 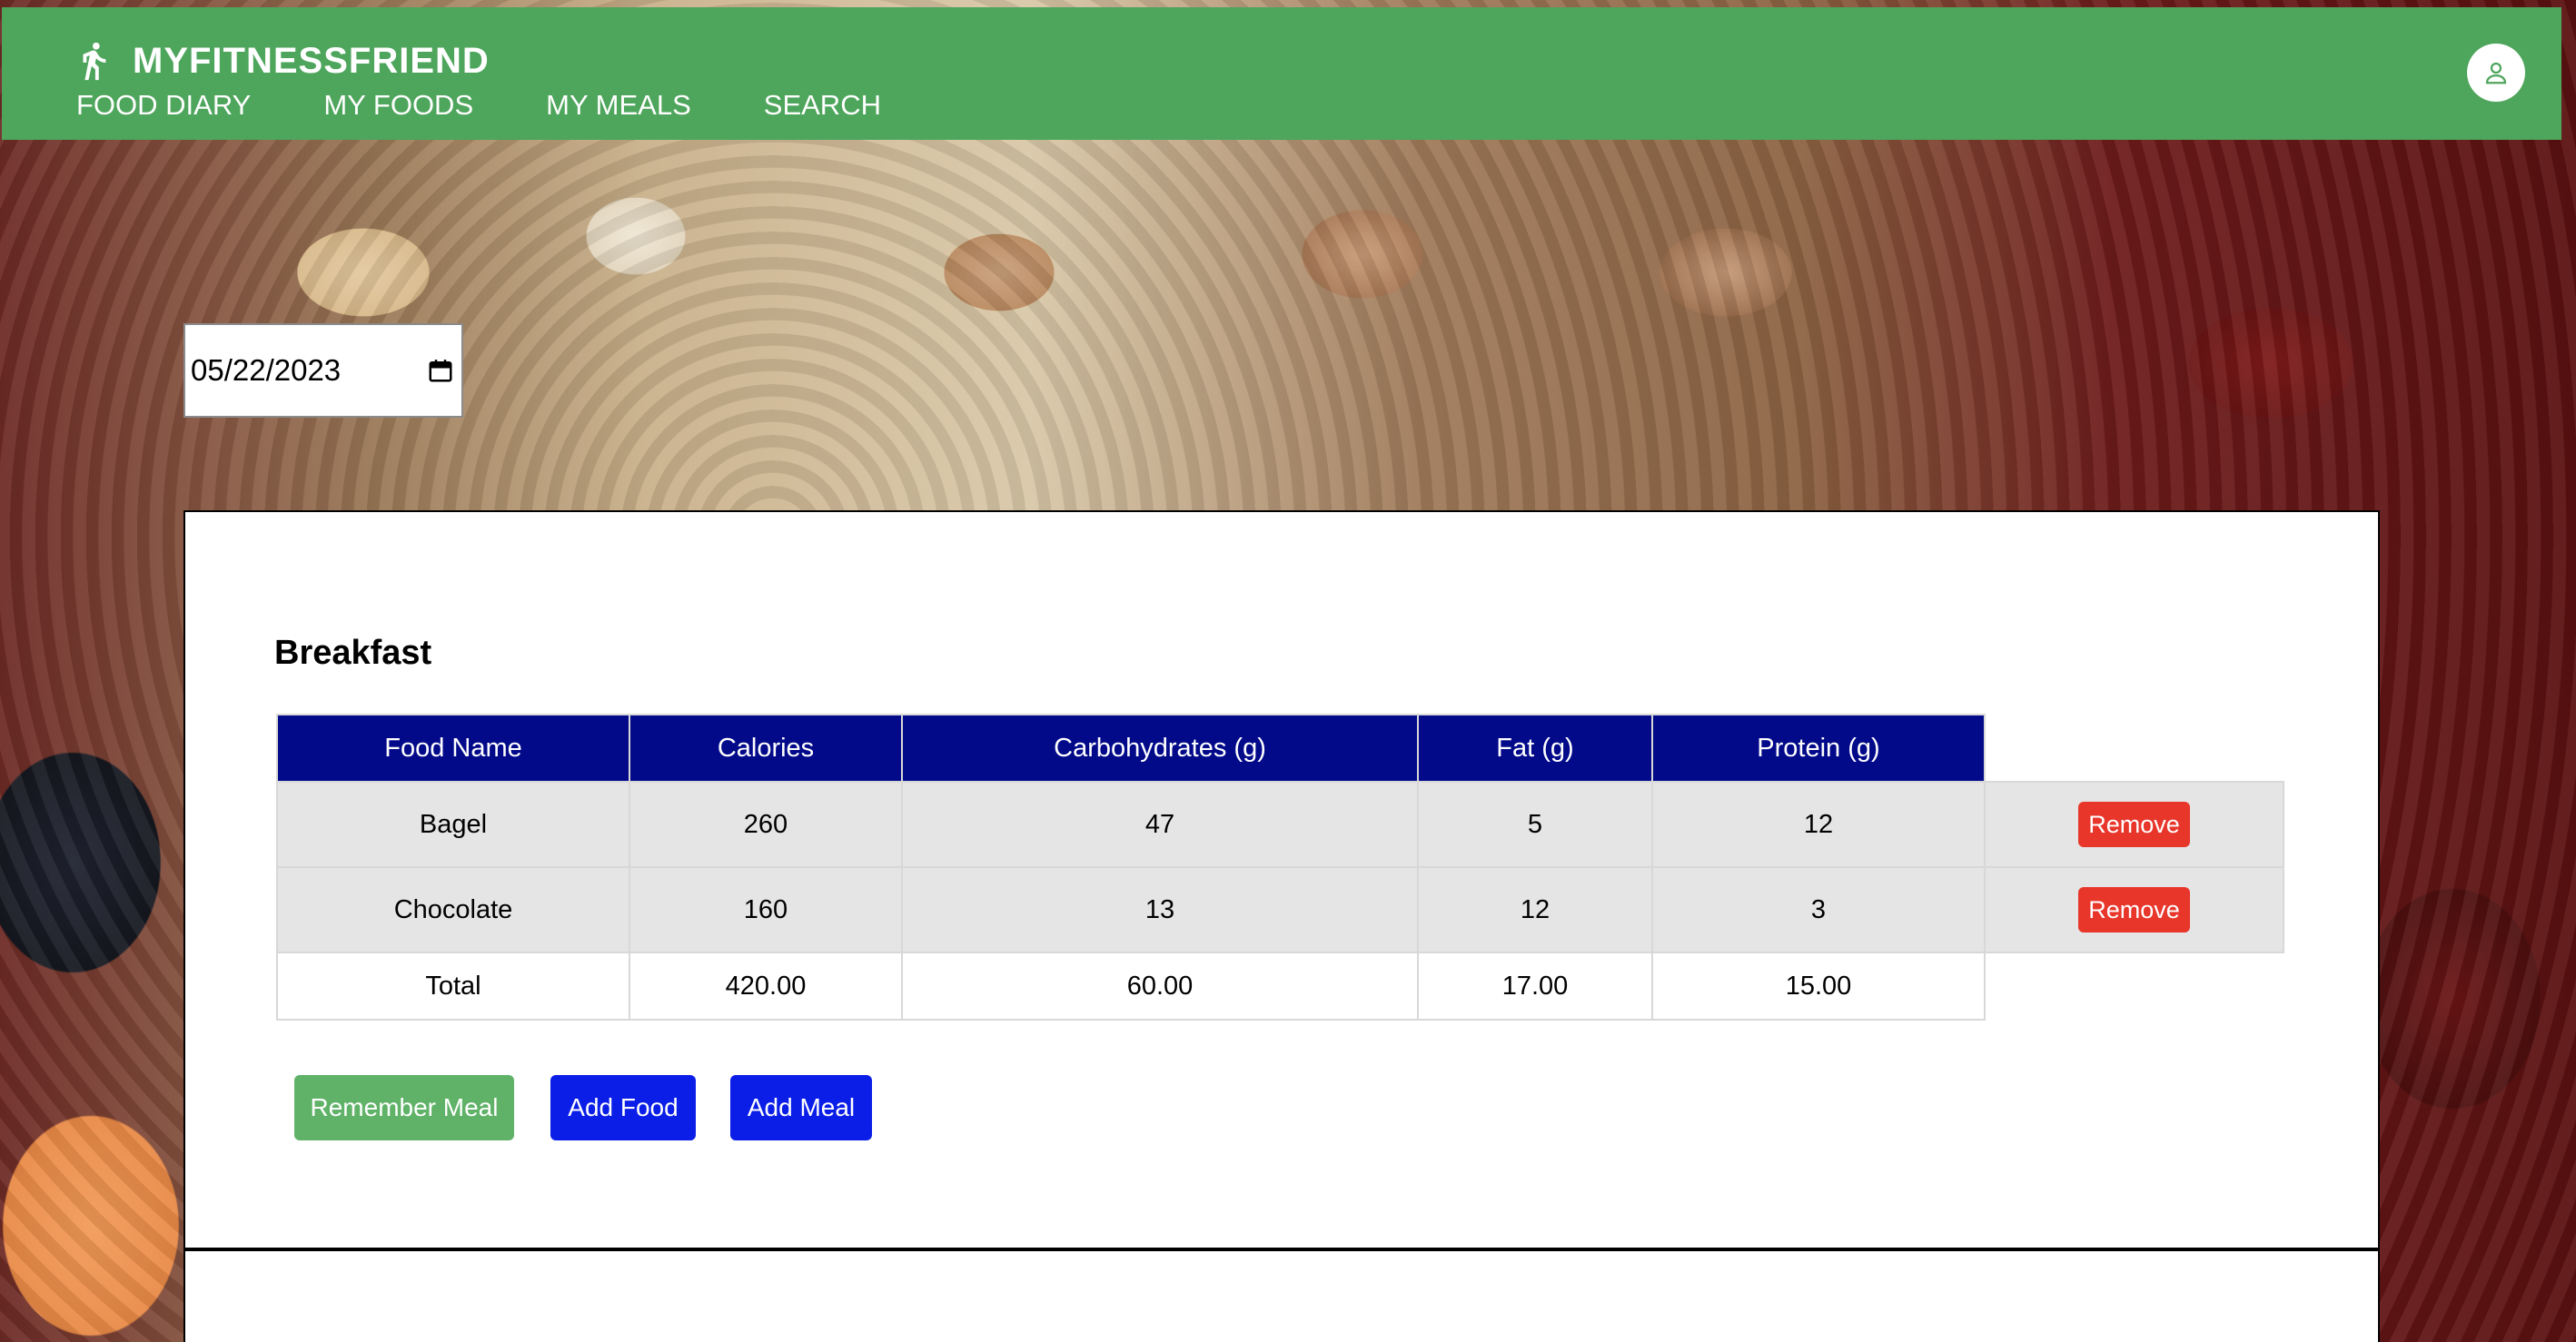 What do you see at coordinates (1535, 749) in the screenshot?
I see `column-header: Fat (g)` at bounding box center [1535, 749].